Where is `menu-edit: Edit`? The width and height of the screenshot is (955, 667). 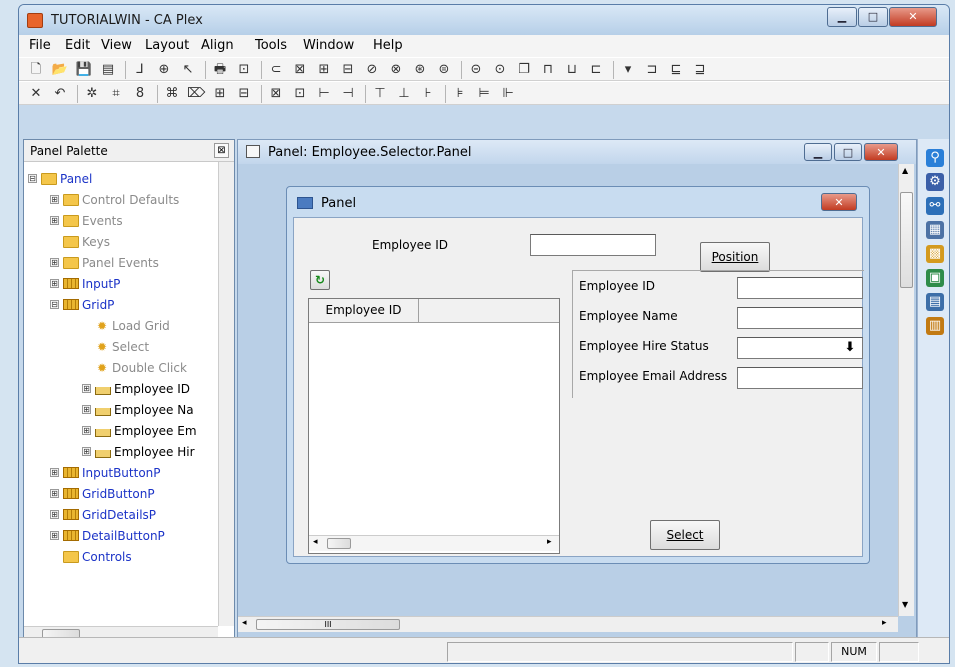 menu-edit: Edit is located at coordinates (77, 45).